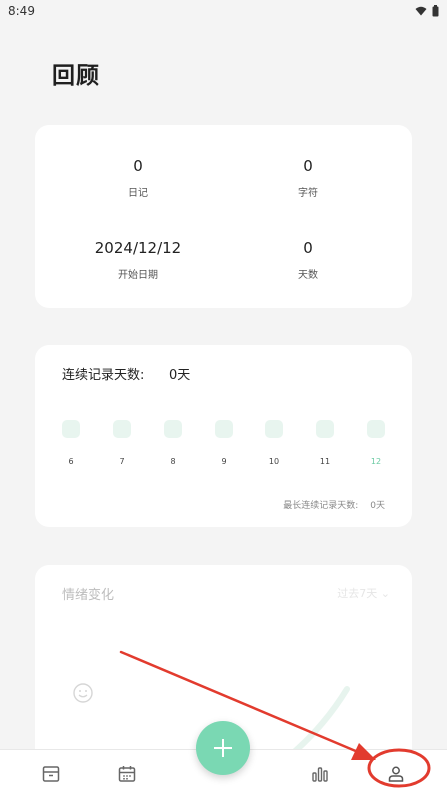  I want to click on streak-day-number: 7, so click(122, 461).